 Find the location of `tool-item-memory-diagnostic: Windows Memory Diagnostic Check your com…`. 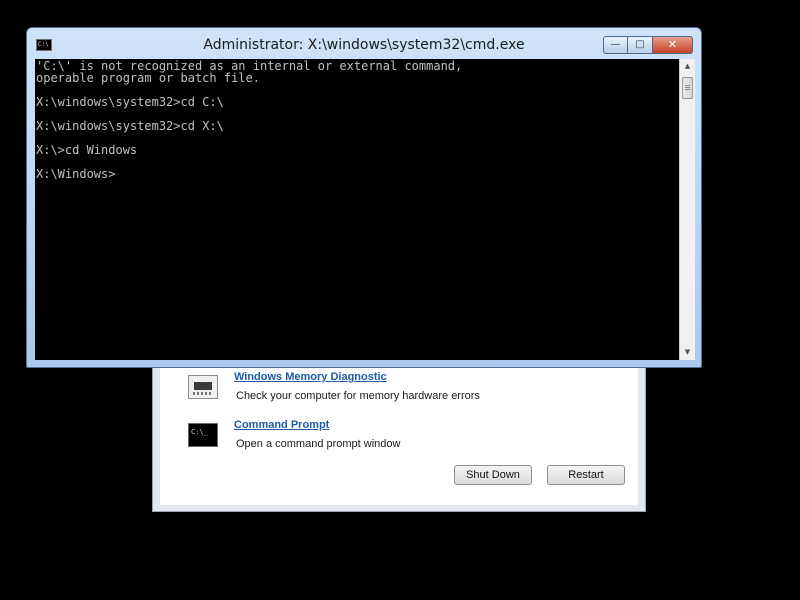

tool-item-memory-diagnostic: Windows Memory Diagnostic Check your com… is located at coordinates (400, 391).